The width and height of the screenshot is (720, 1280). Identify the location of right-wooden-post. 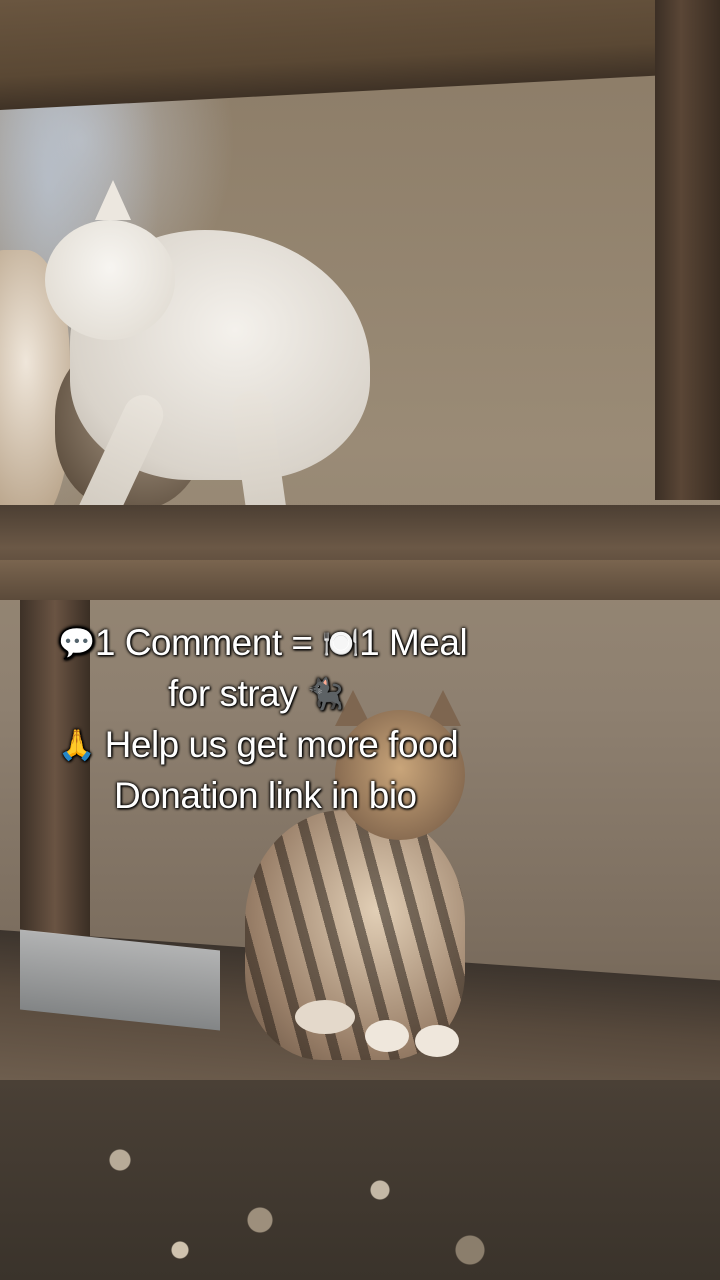
(687, 250).